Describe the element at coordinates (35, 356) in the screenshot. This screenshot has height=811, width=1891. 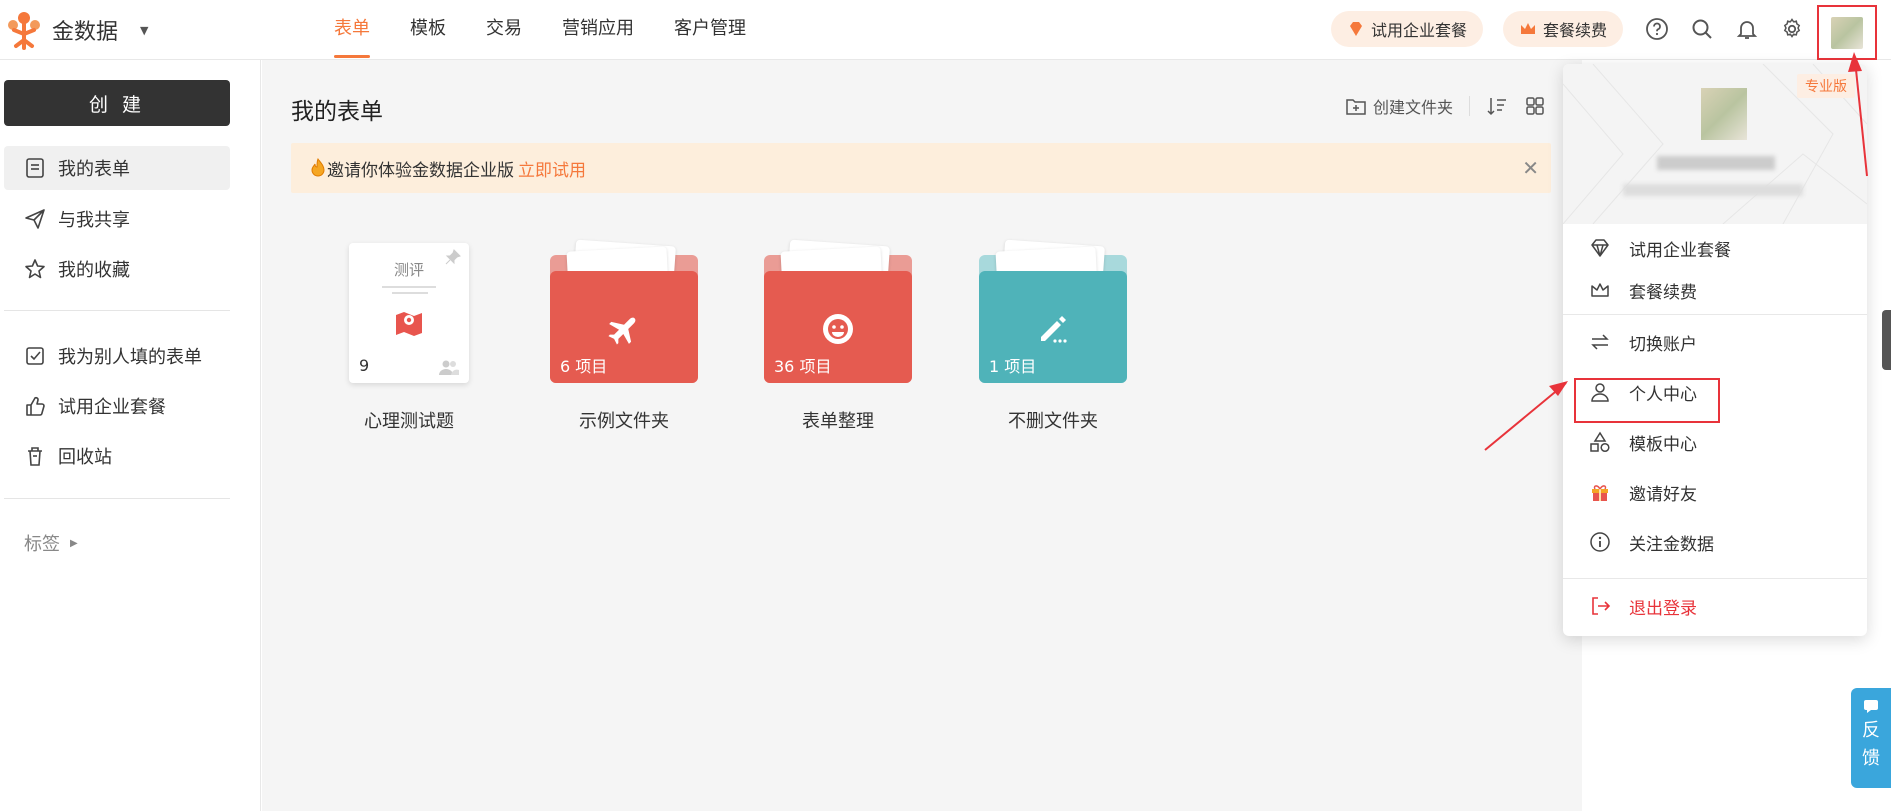
I see `checkbox-icon` at that location.